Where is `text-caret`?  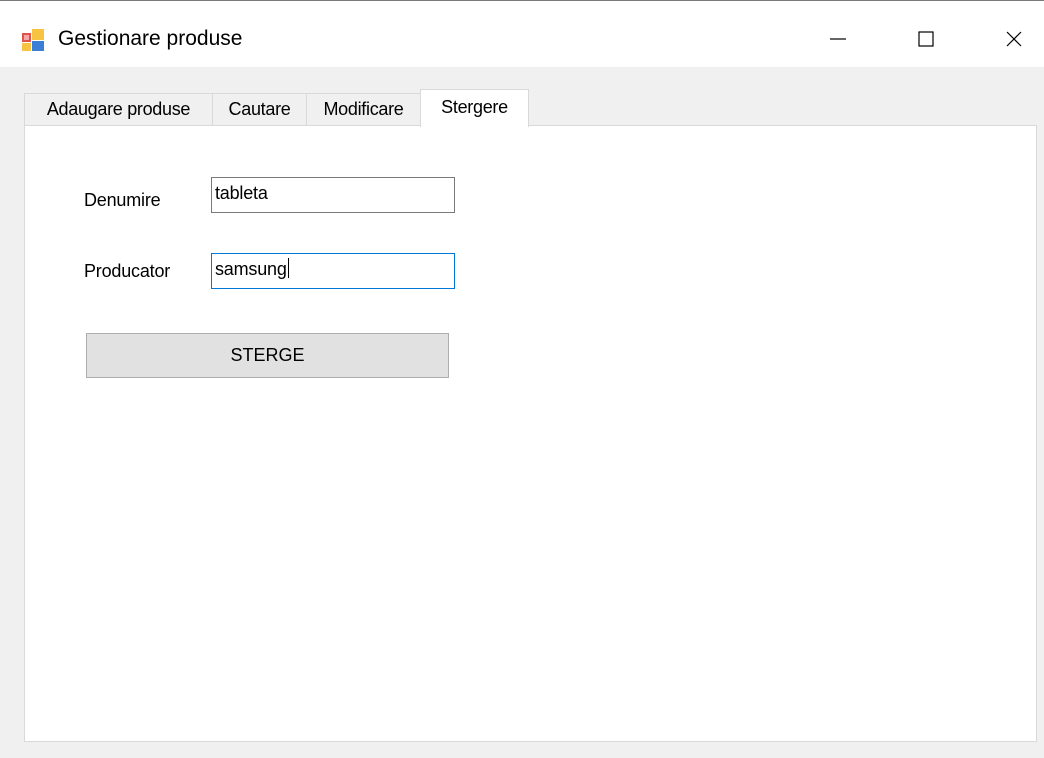
text-caret is located at coordinates (288, 268).